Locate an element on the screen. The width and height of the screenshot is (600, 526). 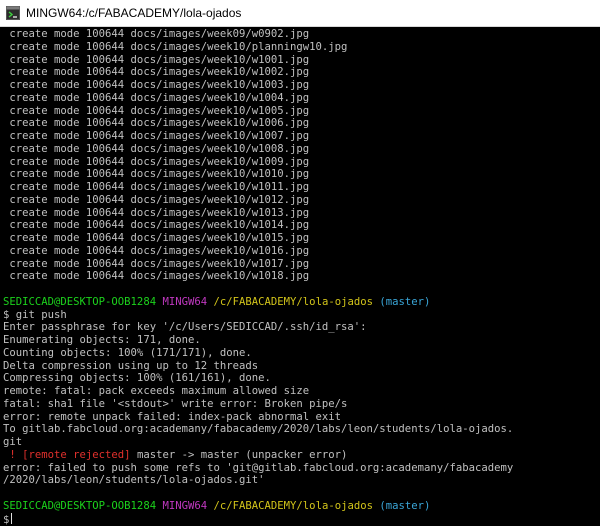
input-line: $ is located at coordinates (296, 519).